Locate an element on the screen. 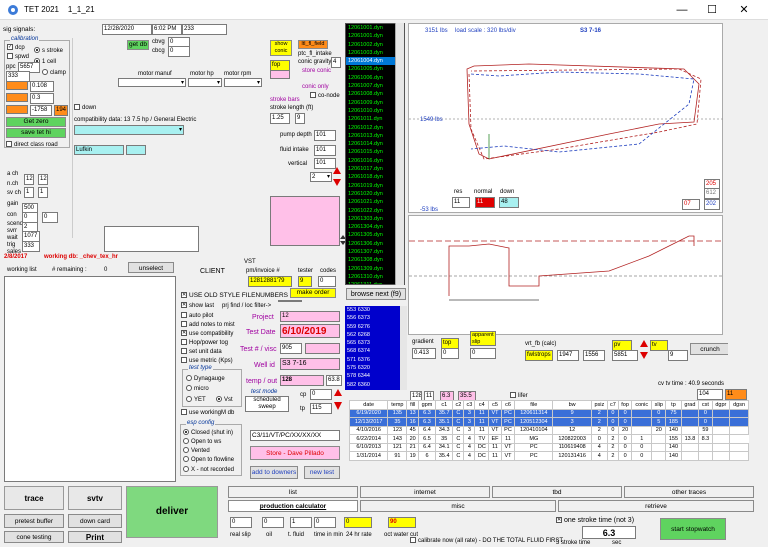 The image size is (768, 547). pc-rate: 0 is located at coordinates (358, 522).